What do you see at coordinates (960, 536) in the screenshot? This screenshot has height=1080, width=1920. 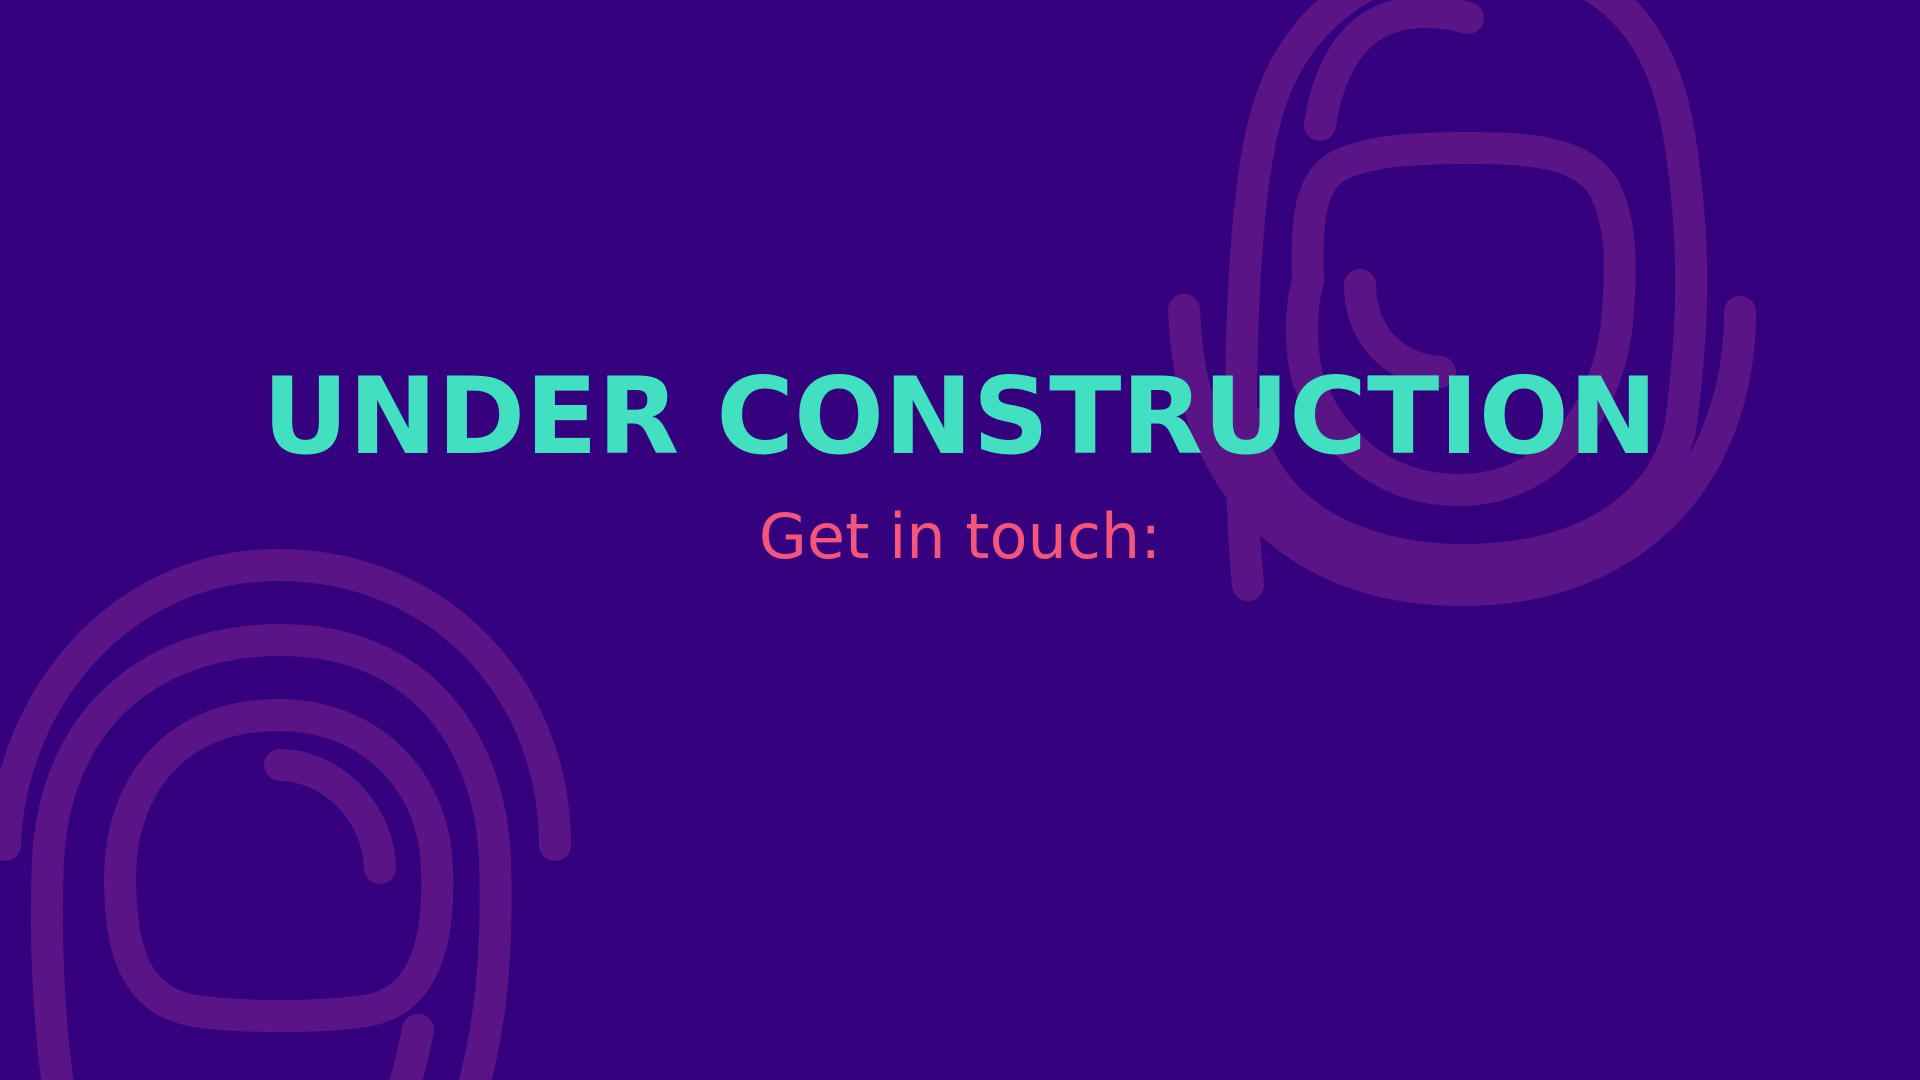 I see `contact-prompt: Get in touch:` at bounding box center [960, 536].